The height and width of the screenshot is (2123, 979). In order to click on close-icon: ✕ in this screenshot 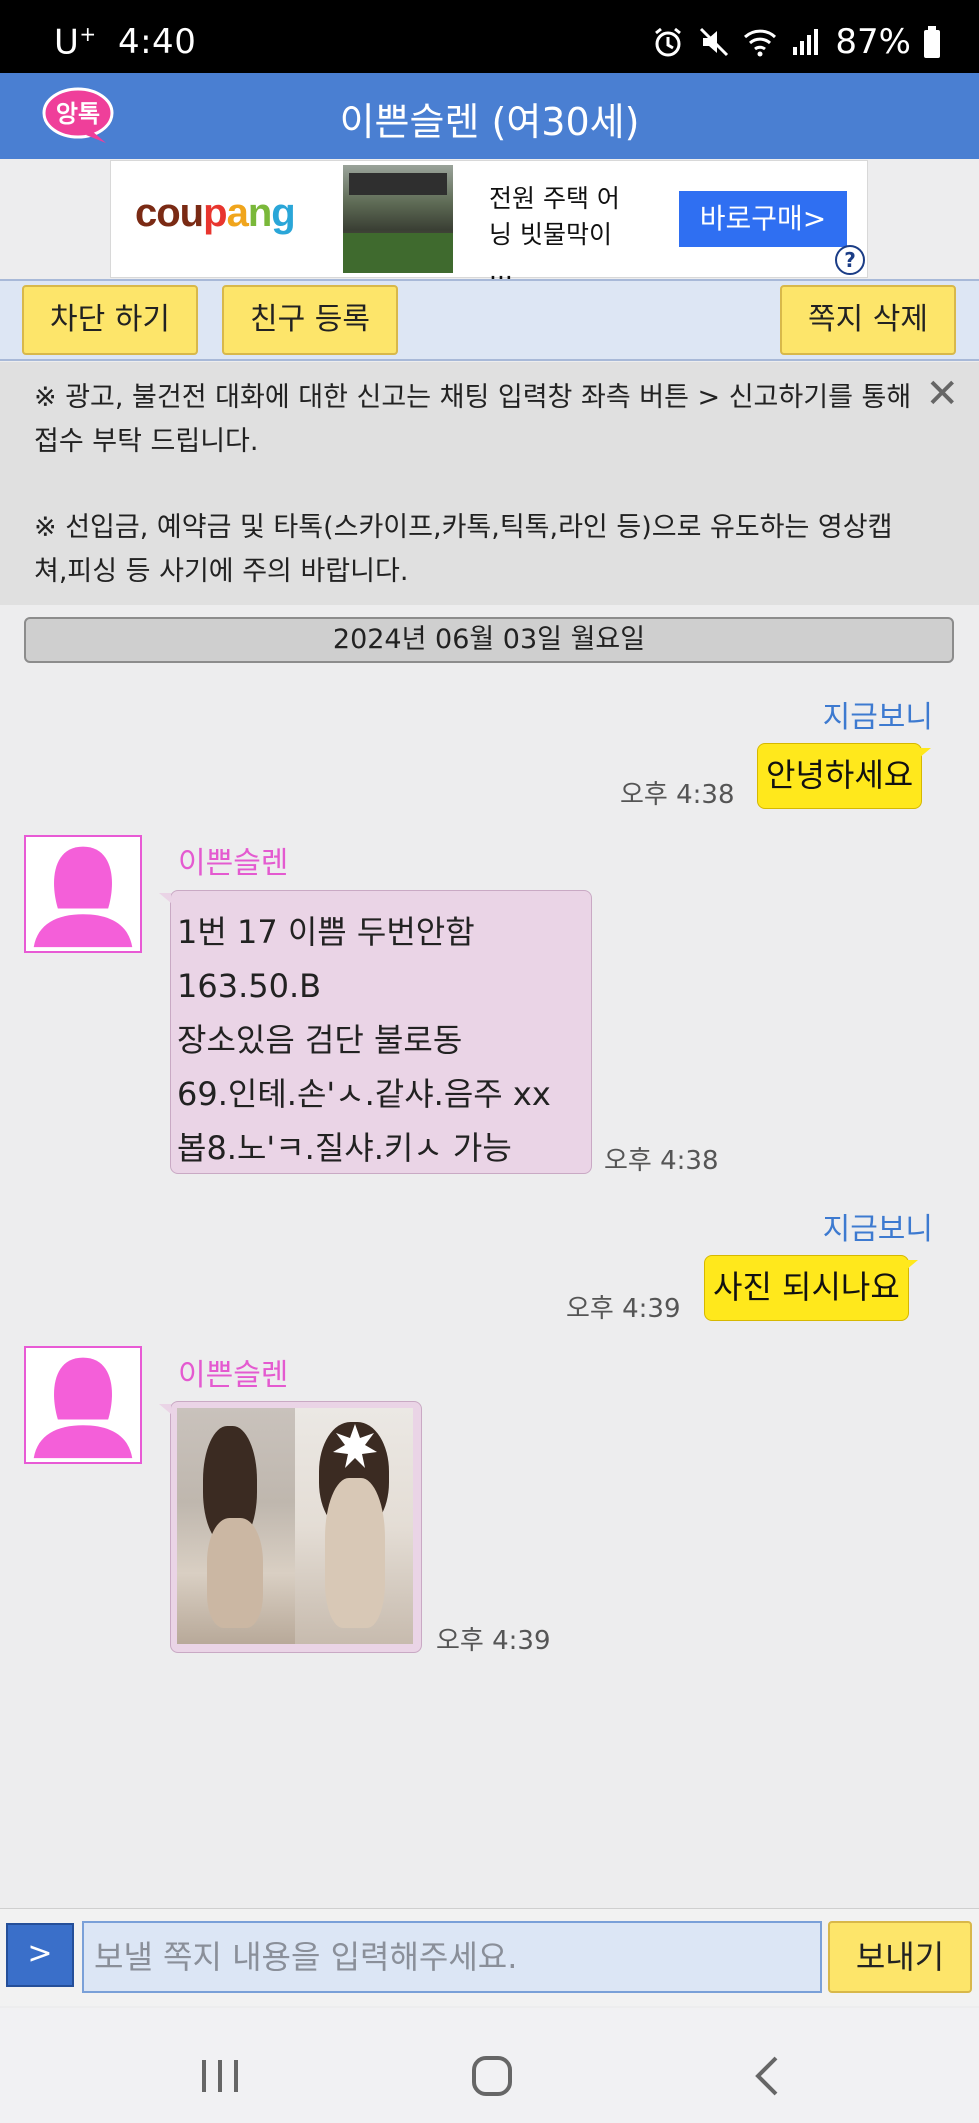, I will do `click(942, 394)`.